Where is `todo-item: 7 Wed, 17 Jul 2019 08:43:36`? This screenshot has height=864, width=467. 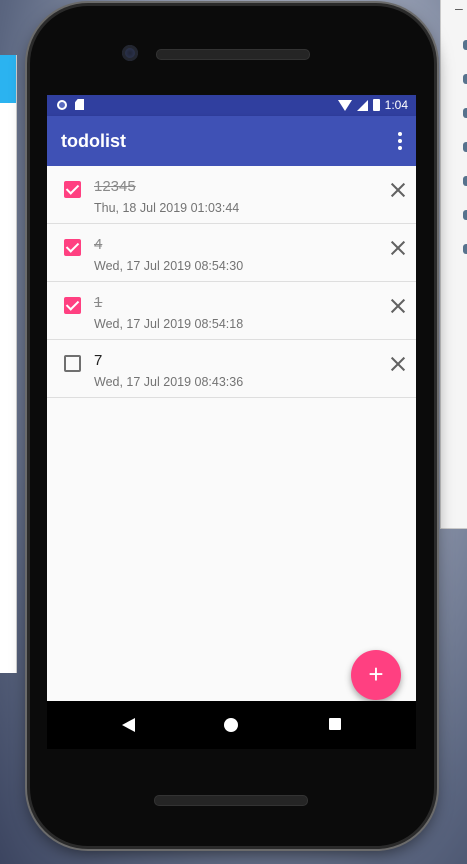 todo-item: 7 Wed, 17 Jul 2019 08:43:36 is located at coordinates (231, 369).